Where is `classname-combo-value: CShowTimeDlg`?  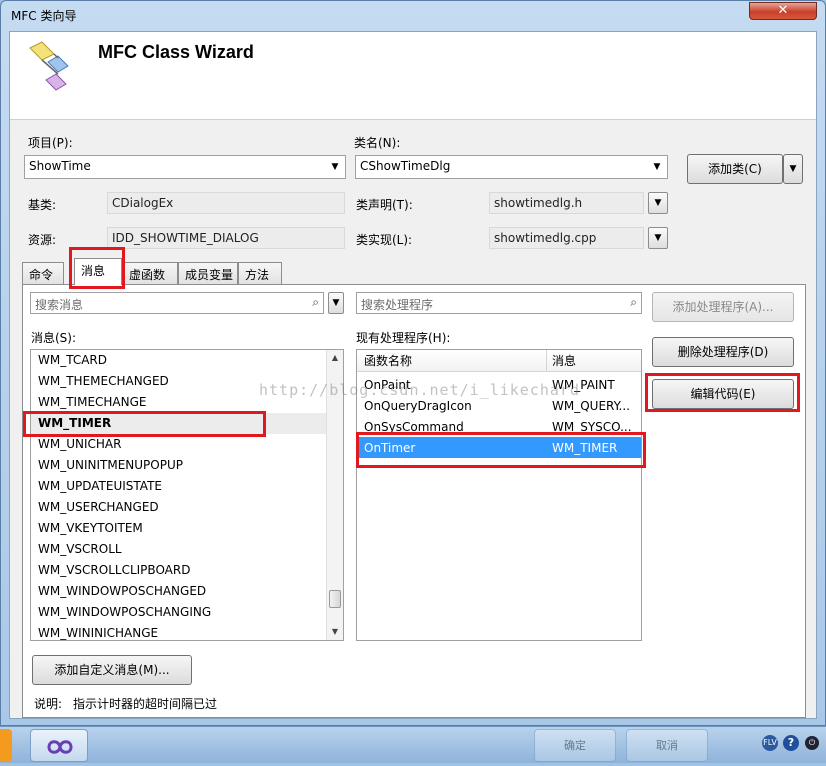 classname-combo-value: CShowTimeDlg is located at coordinates (405, 166).